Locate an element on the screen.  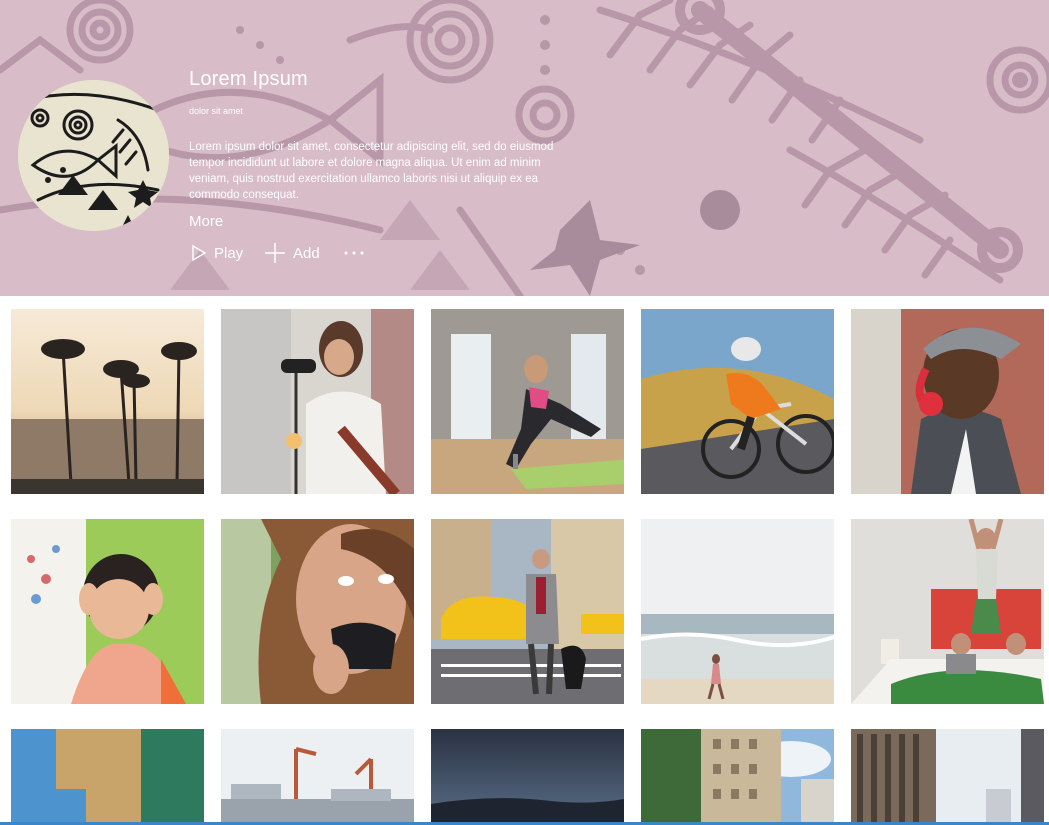
album-subtitle: dolor sit amet is located at coordinates (216, 111).